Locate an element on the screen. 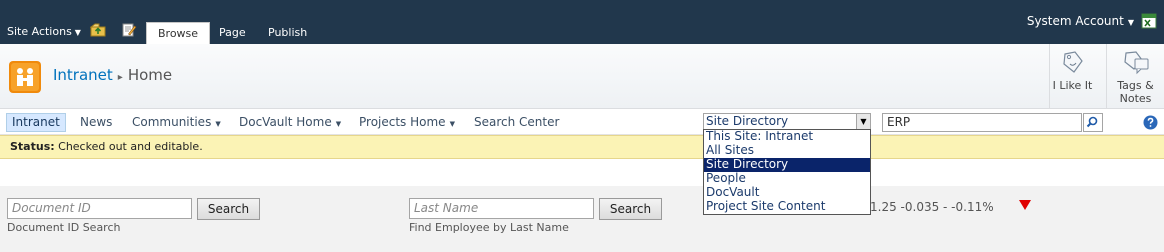 Image resolution: width=1164 pixels, height=252 pixels. status-text: Checked out and editable. is located at coordinates (130, 146).